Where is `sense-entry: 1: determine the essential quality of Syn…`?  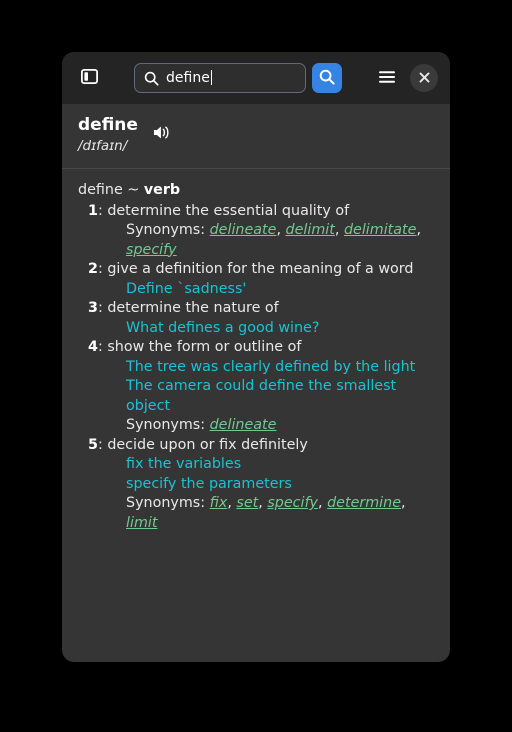
sense-entry: 1: determine the essential quality of Syn… is located at coordinates (257, 231).